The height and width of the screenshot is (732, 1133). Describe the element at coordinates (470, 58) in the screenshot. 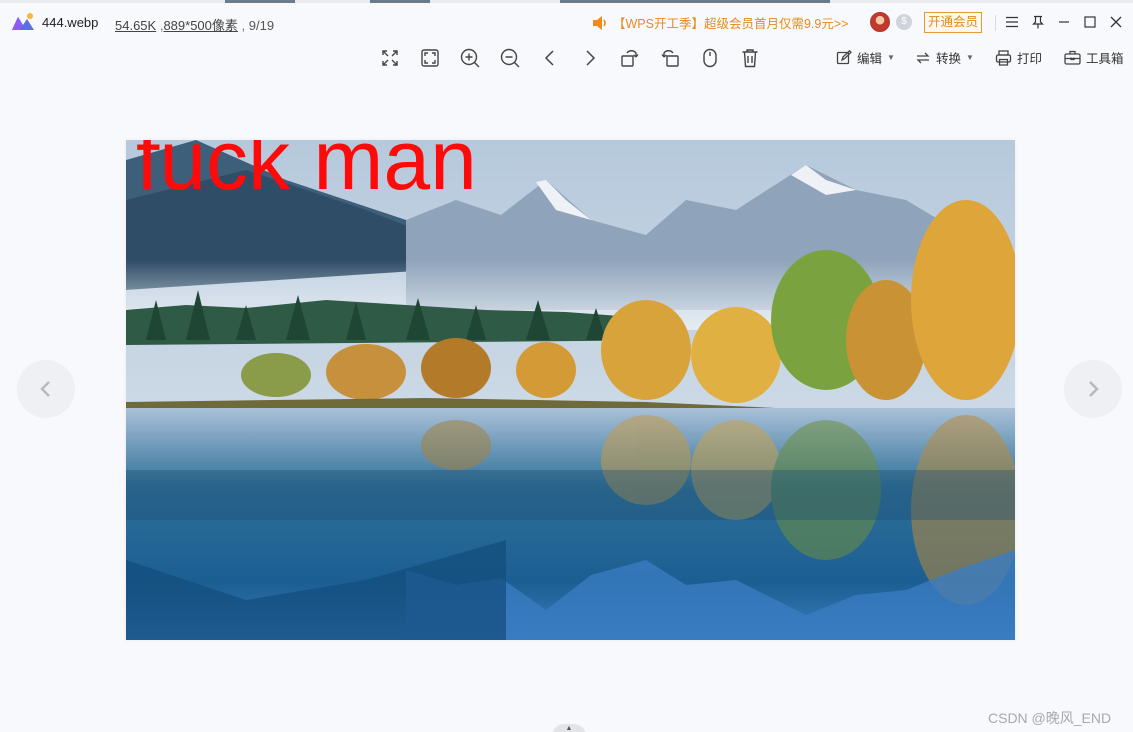

I see `zoom-in-icon` at that location.